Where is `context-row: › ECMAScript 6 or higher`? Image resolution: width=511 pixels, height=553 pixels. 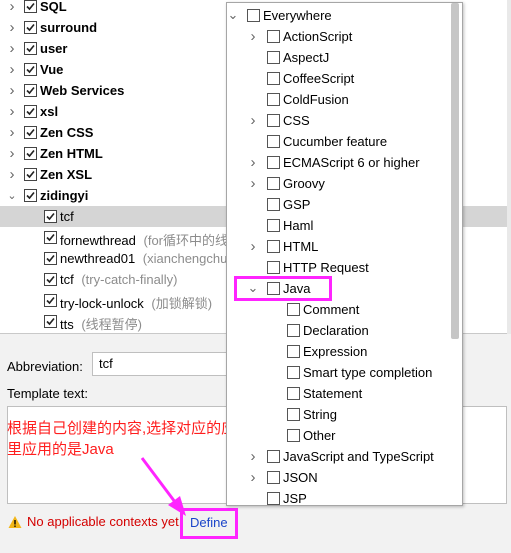 context-row: › ECMAScript 6 or higher is located at coordinates (344, 162).